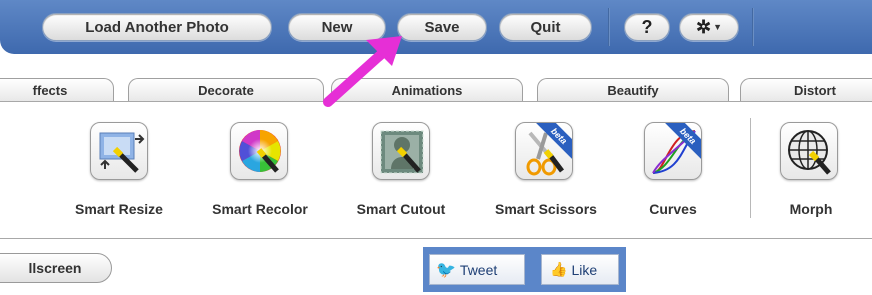 Image resolution: width=872 pixels, height=295 pixels. I want to click on thumbs-up-icon: 👍, so click(559, 269).